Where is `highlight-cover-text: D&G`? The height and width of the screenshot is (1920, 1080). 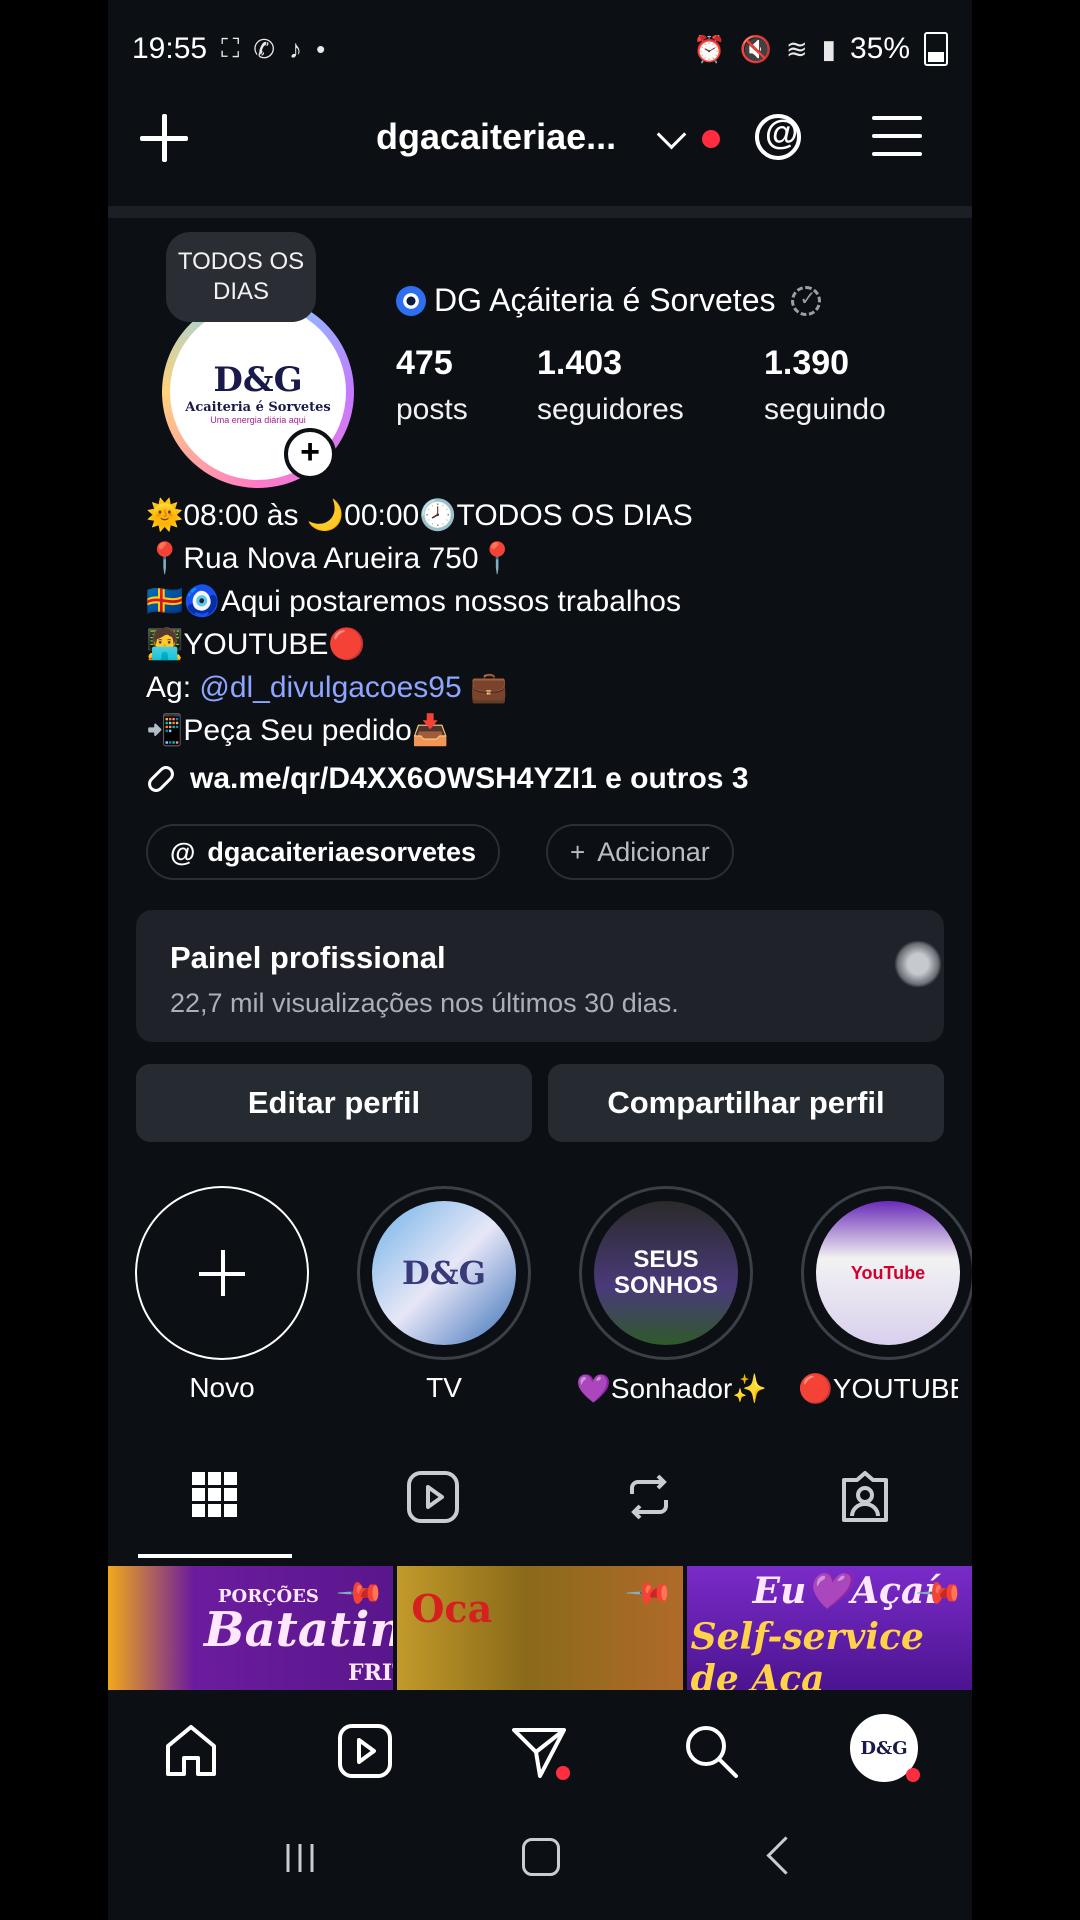 highlight-cover-text: D&G is located at coordinates (444, 1273).